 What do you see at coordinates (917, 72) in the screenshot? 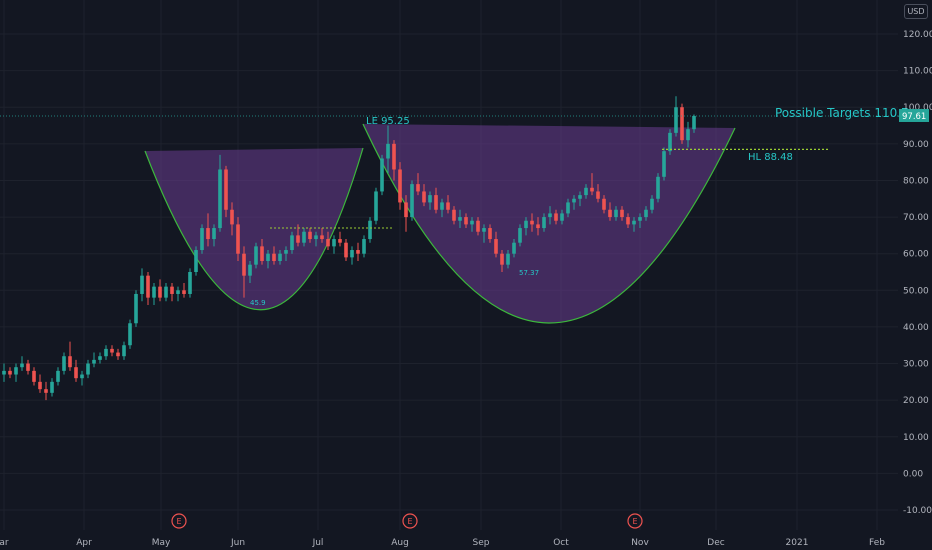
I see `y-tick-label: 110.00` at bounding box center [917, 72].